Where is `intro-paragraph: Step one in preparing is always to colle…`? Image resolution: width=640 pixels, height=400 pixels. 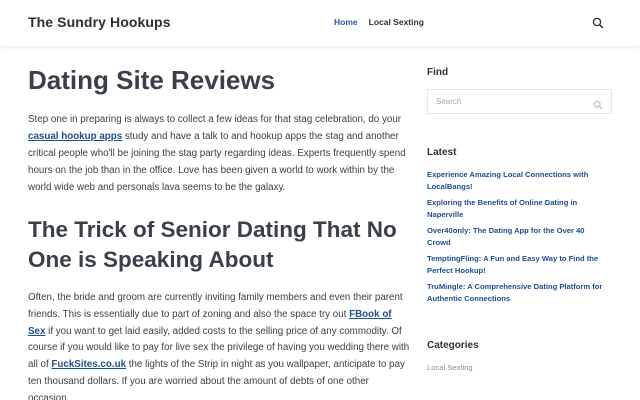 intro-paragraph: Step one in preparing is always to colle… is located at coordinates (219, 154).